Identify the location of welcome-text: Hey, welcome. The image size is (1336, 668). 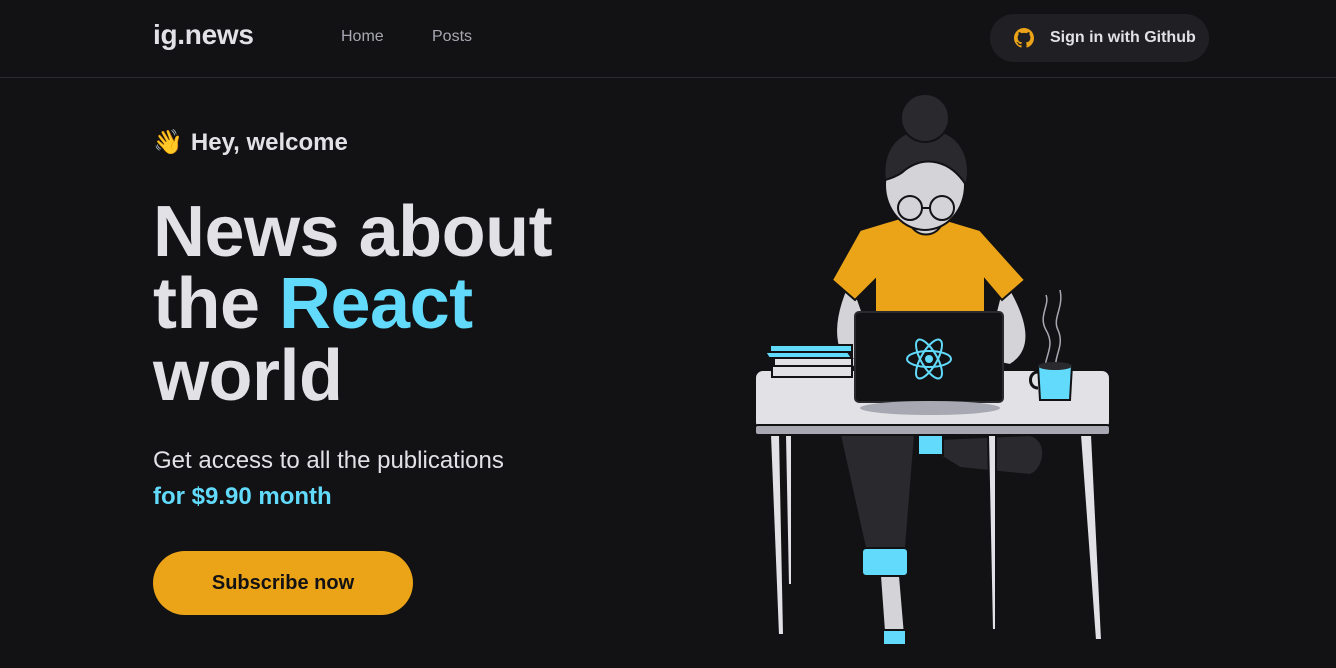
(269, 142).